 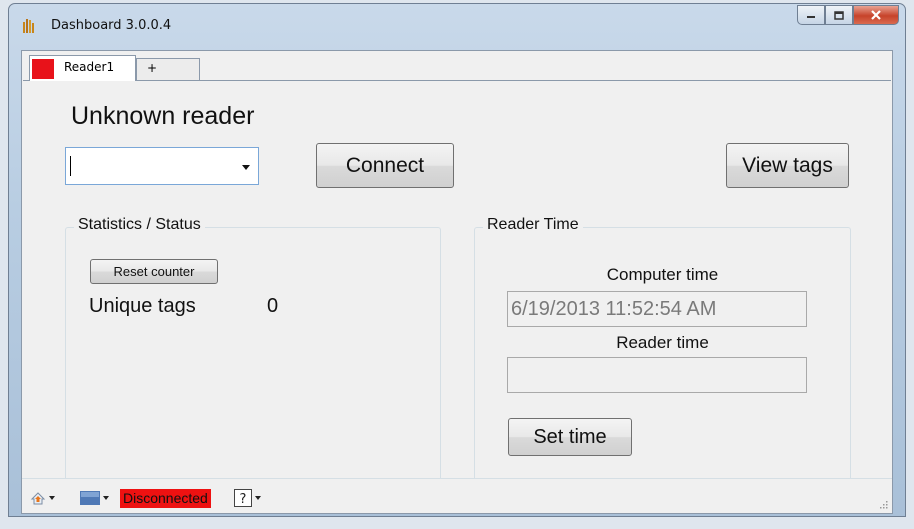 What do you see at coordinates (657, 375) in the screenshot?
I see `reader-time-field` at bounding box center [657, 375].